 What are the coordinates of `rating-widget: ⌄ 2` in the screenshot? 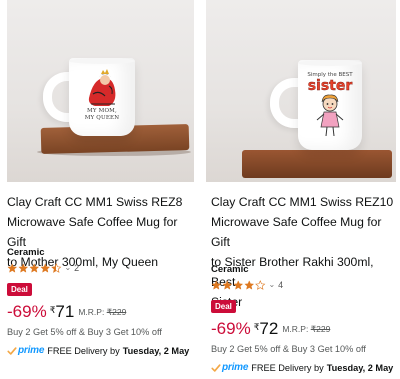 It's located at (43, 268).